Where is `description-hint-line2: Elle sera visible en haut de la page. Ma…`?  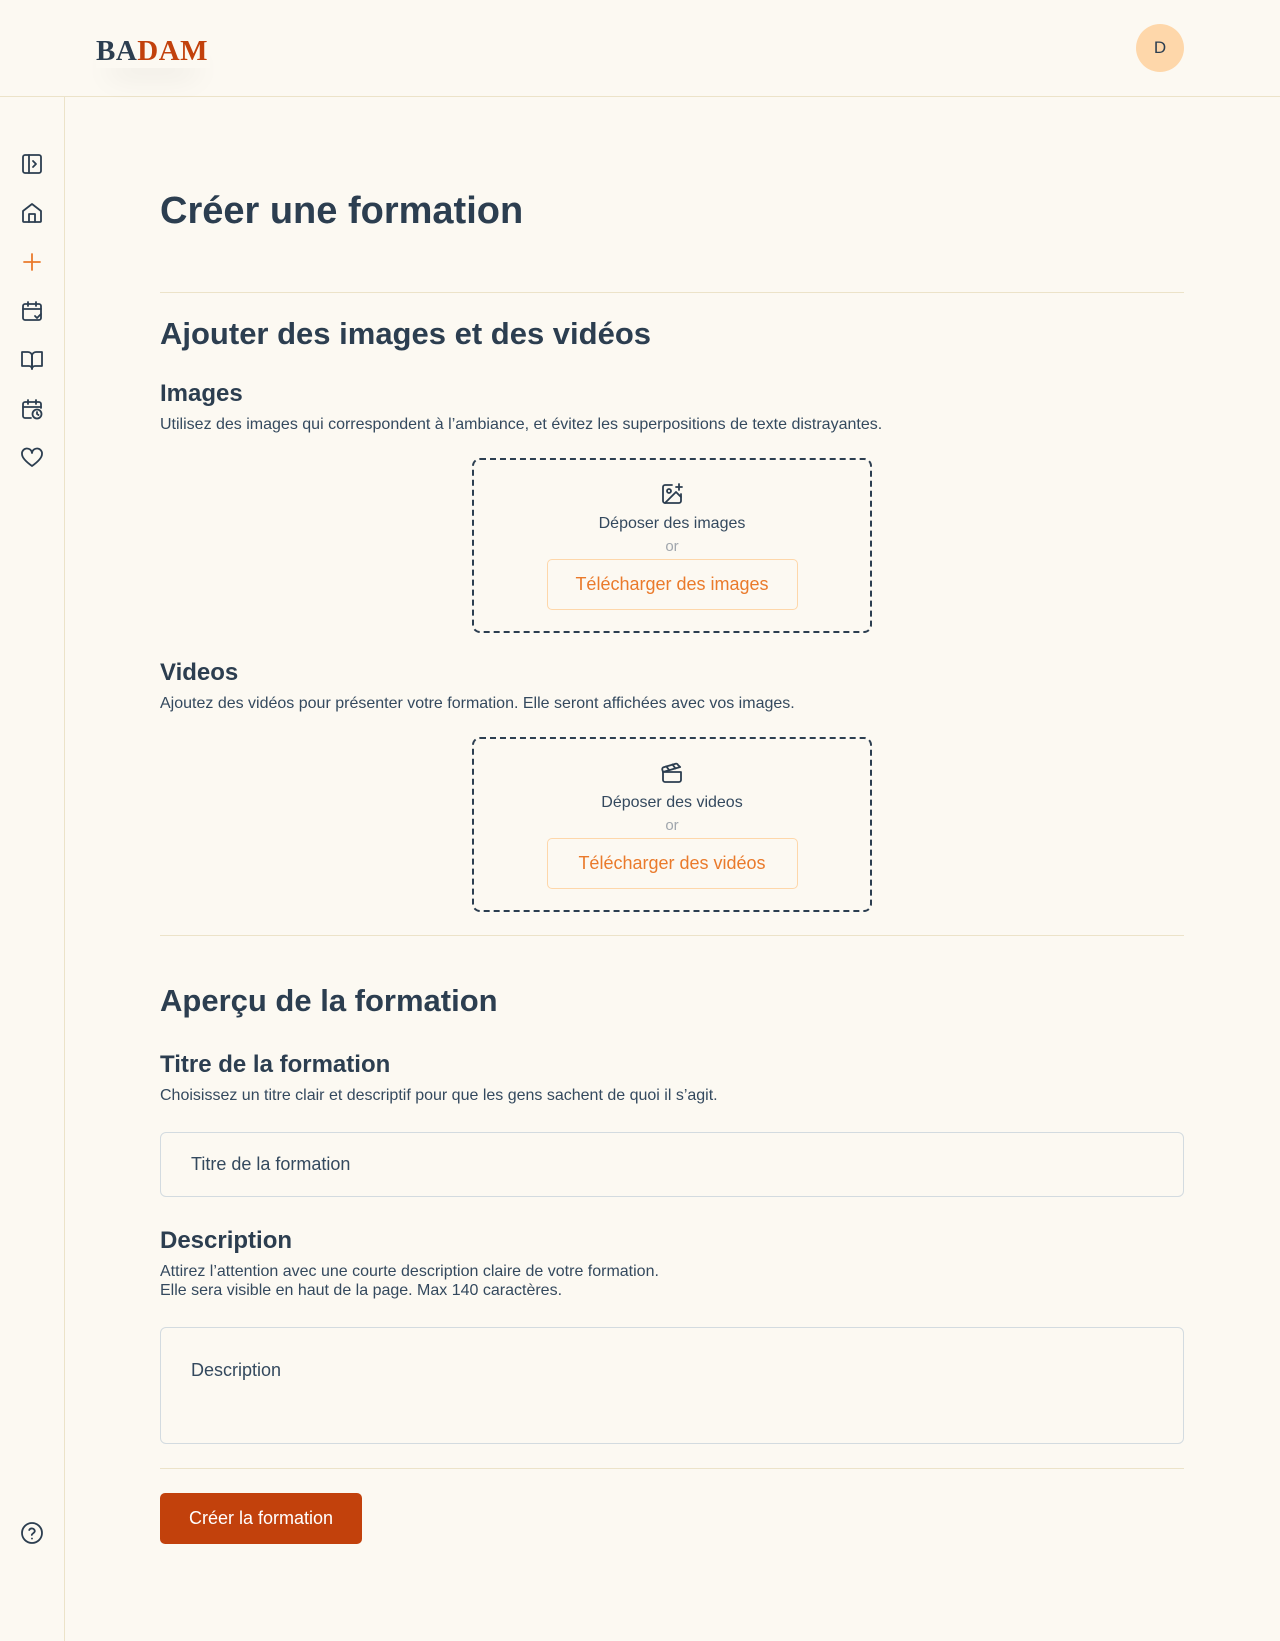
description-hint-line2: Elle sera visible en haut de la page. Ma… is located at coordinates (361, 1290).